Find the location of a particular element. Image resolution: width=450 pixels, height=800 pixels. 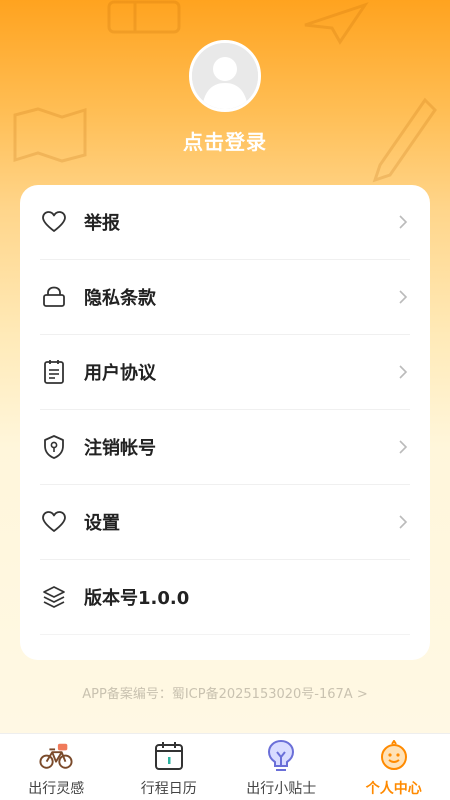

menu-item-label: 隐私条款 is located at coordinates (120, 298).